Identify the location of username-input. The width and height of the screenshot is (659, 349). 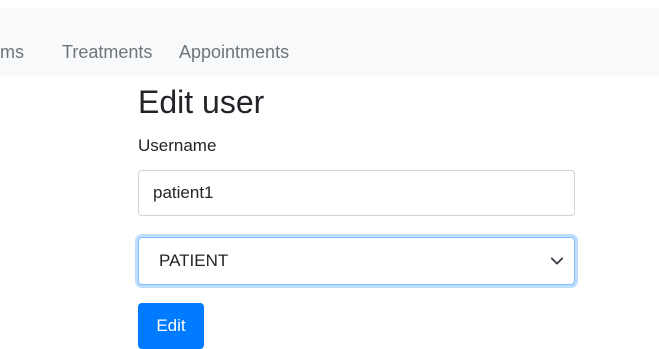
(356, 193).